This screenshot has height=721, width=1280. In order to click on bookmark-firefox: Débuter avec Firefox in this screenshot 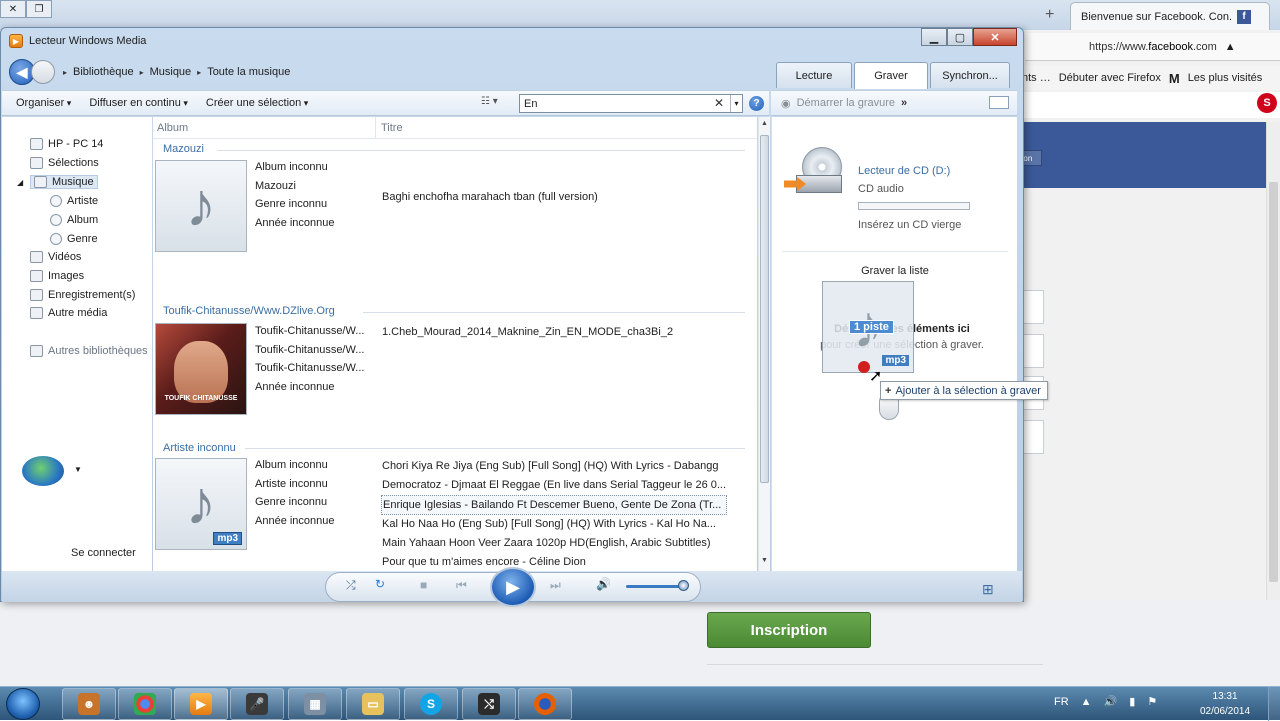, I will do `click(1110, 78)`.